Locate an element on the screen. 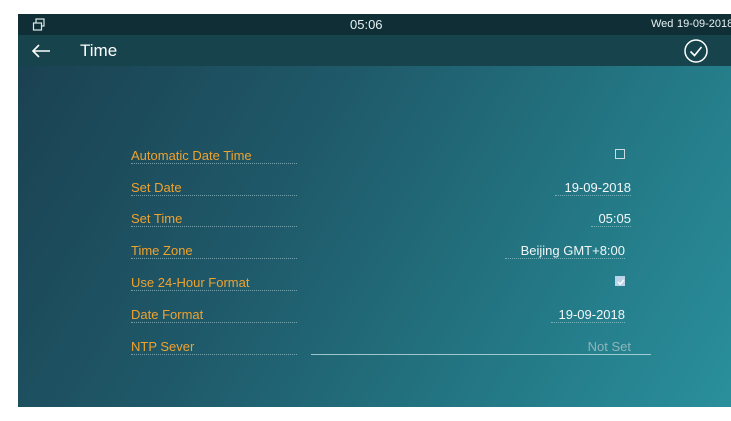  confirm-button is located at coordinates (696, 51).